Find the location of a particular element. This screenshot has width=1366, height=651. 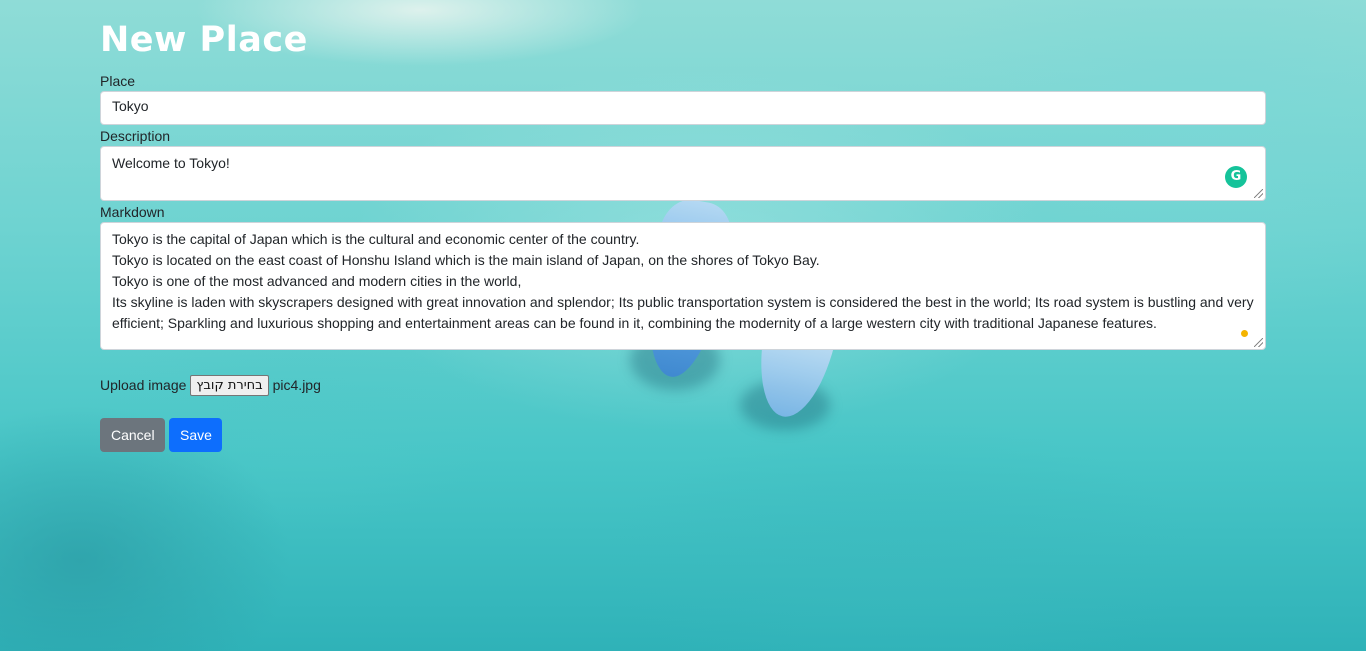

description-value: Welcome to Tokyo! is located at coordinates (171, 163).